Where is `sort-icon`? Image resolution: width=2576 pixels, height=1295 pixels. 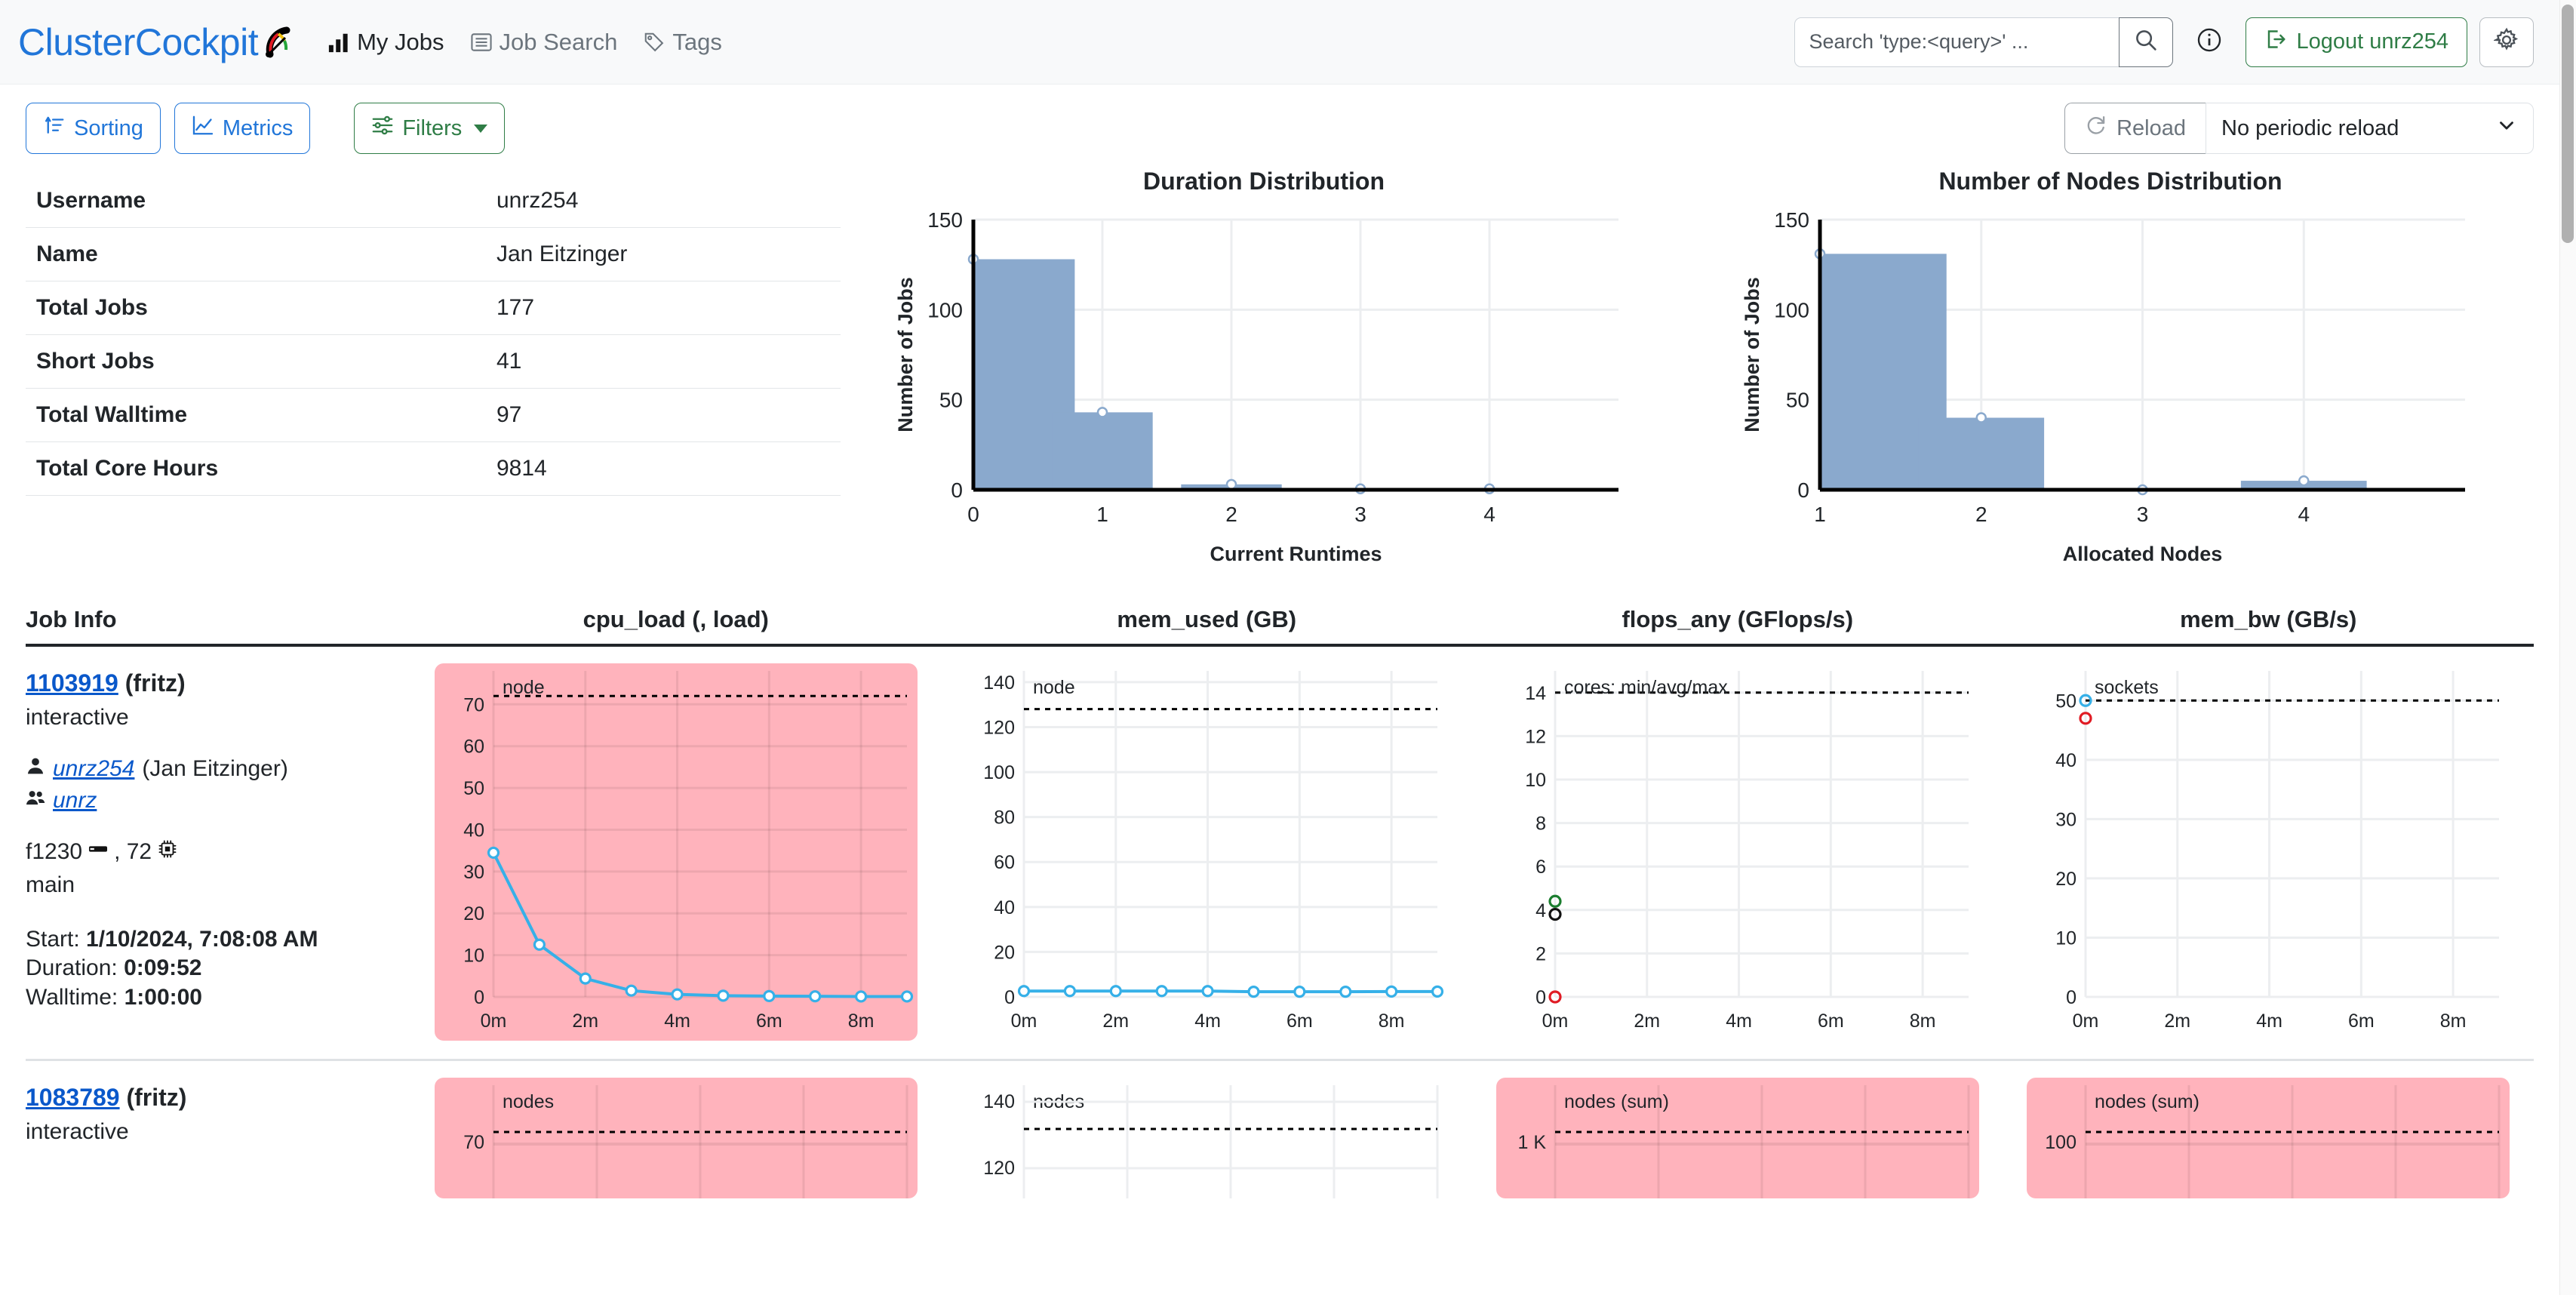
sort-icon is located at coordinates (54, 128).